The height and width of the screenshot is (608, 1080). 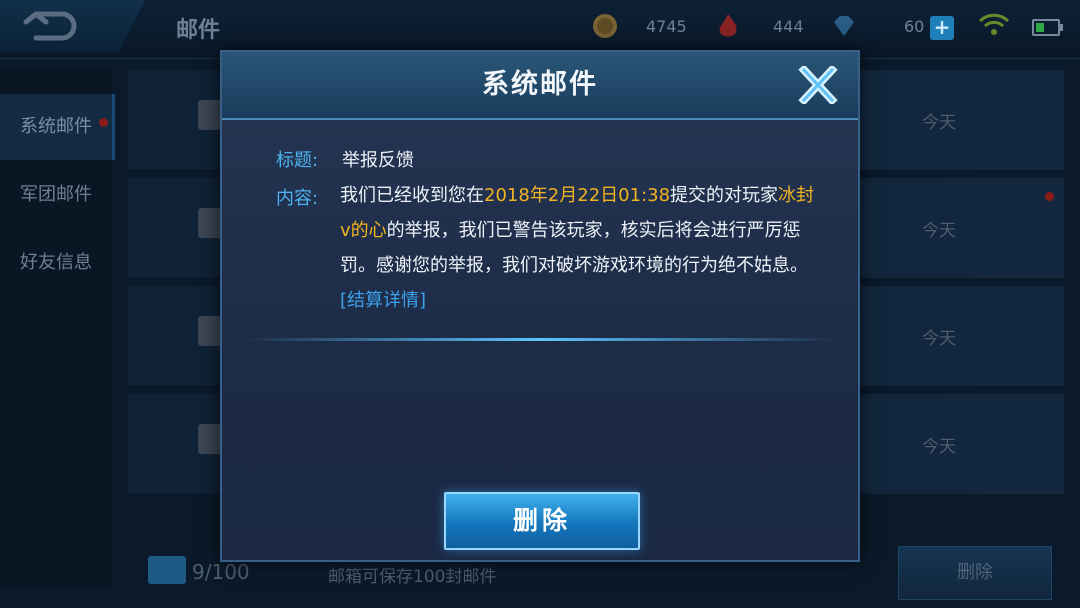 What do you see at coordinates (942, 28) in the screenshot?
I see `add-diamond-button: +` at bounding box center [942, 28].